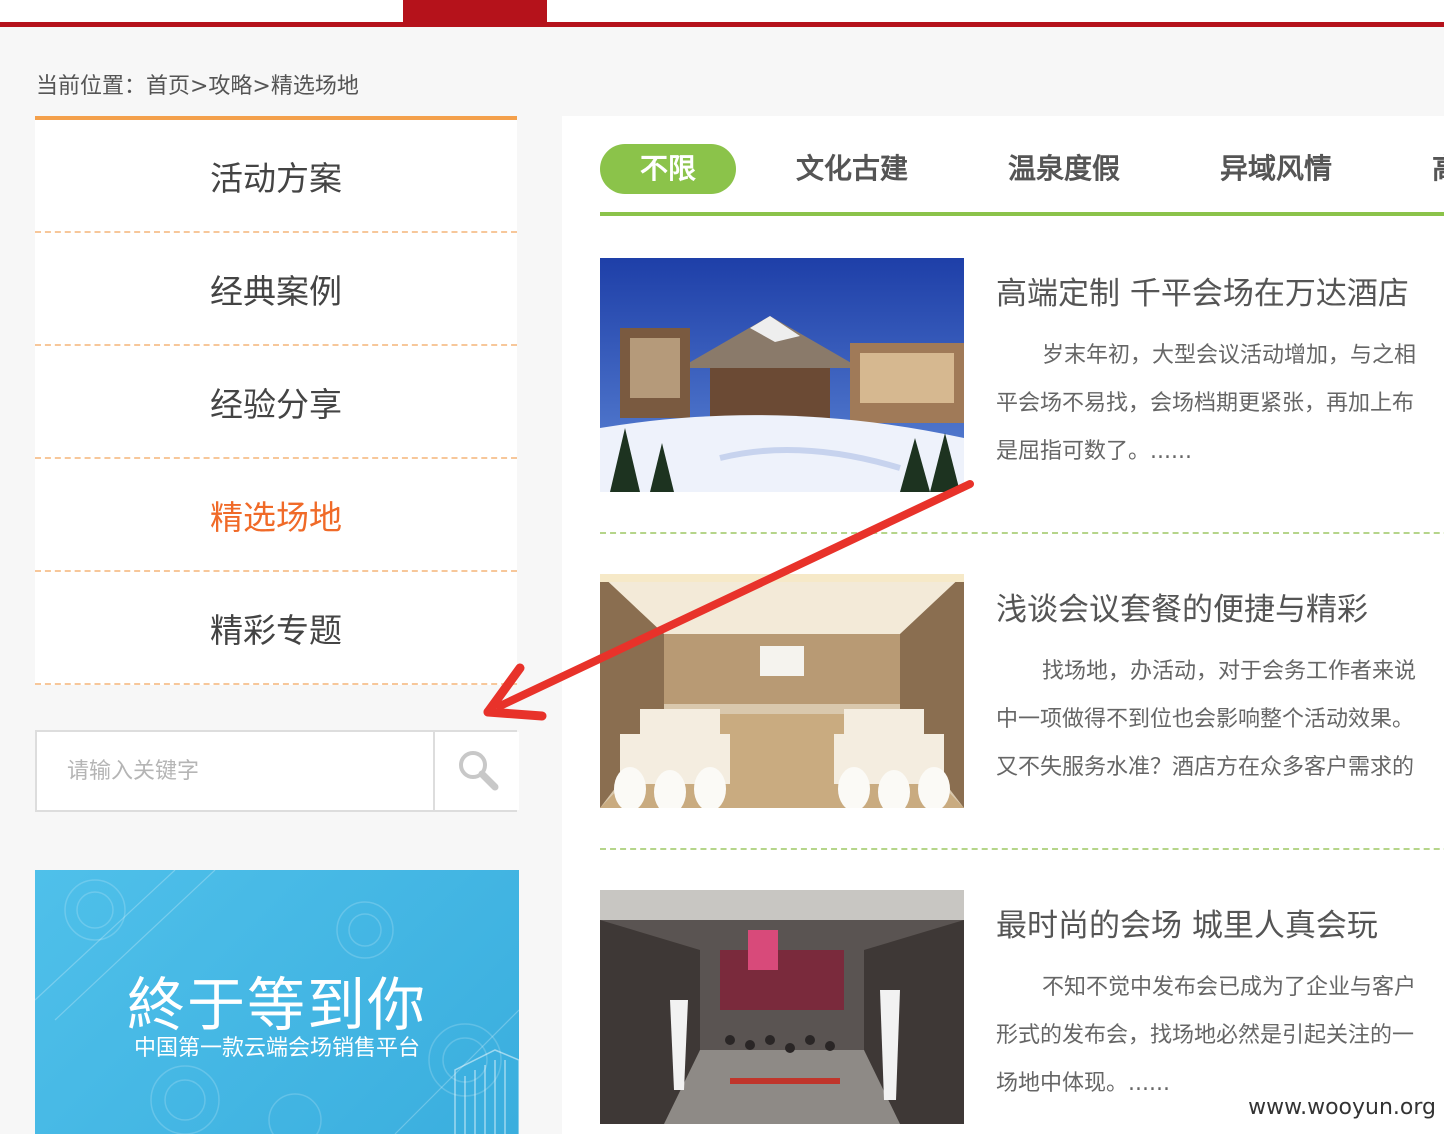 The width and height of the screenshot is (1444, 1134). What do you see at coordinates (197, 86) in the screenshot?
I see `breadcrumb: 当前位置：首页>攻略>精选场地` at bounding box center [197, 86].